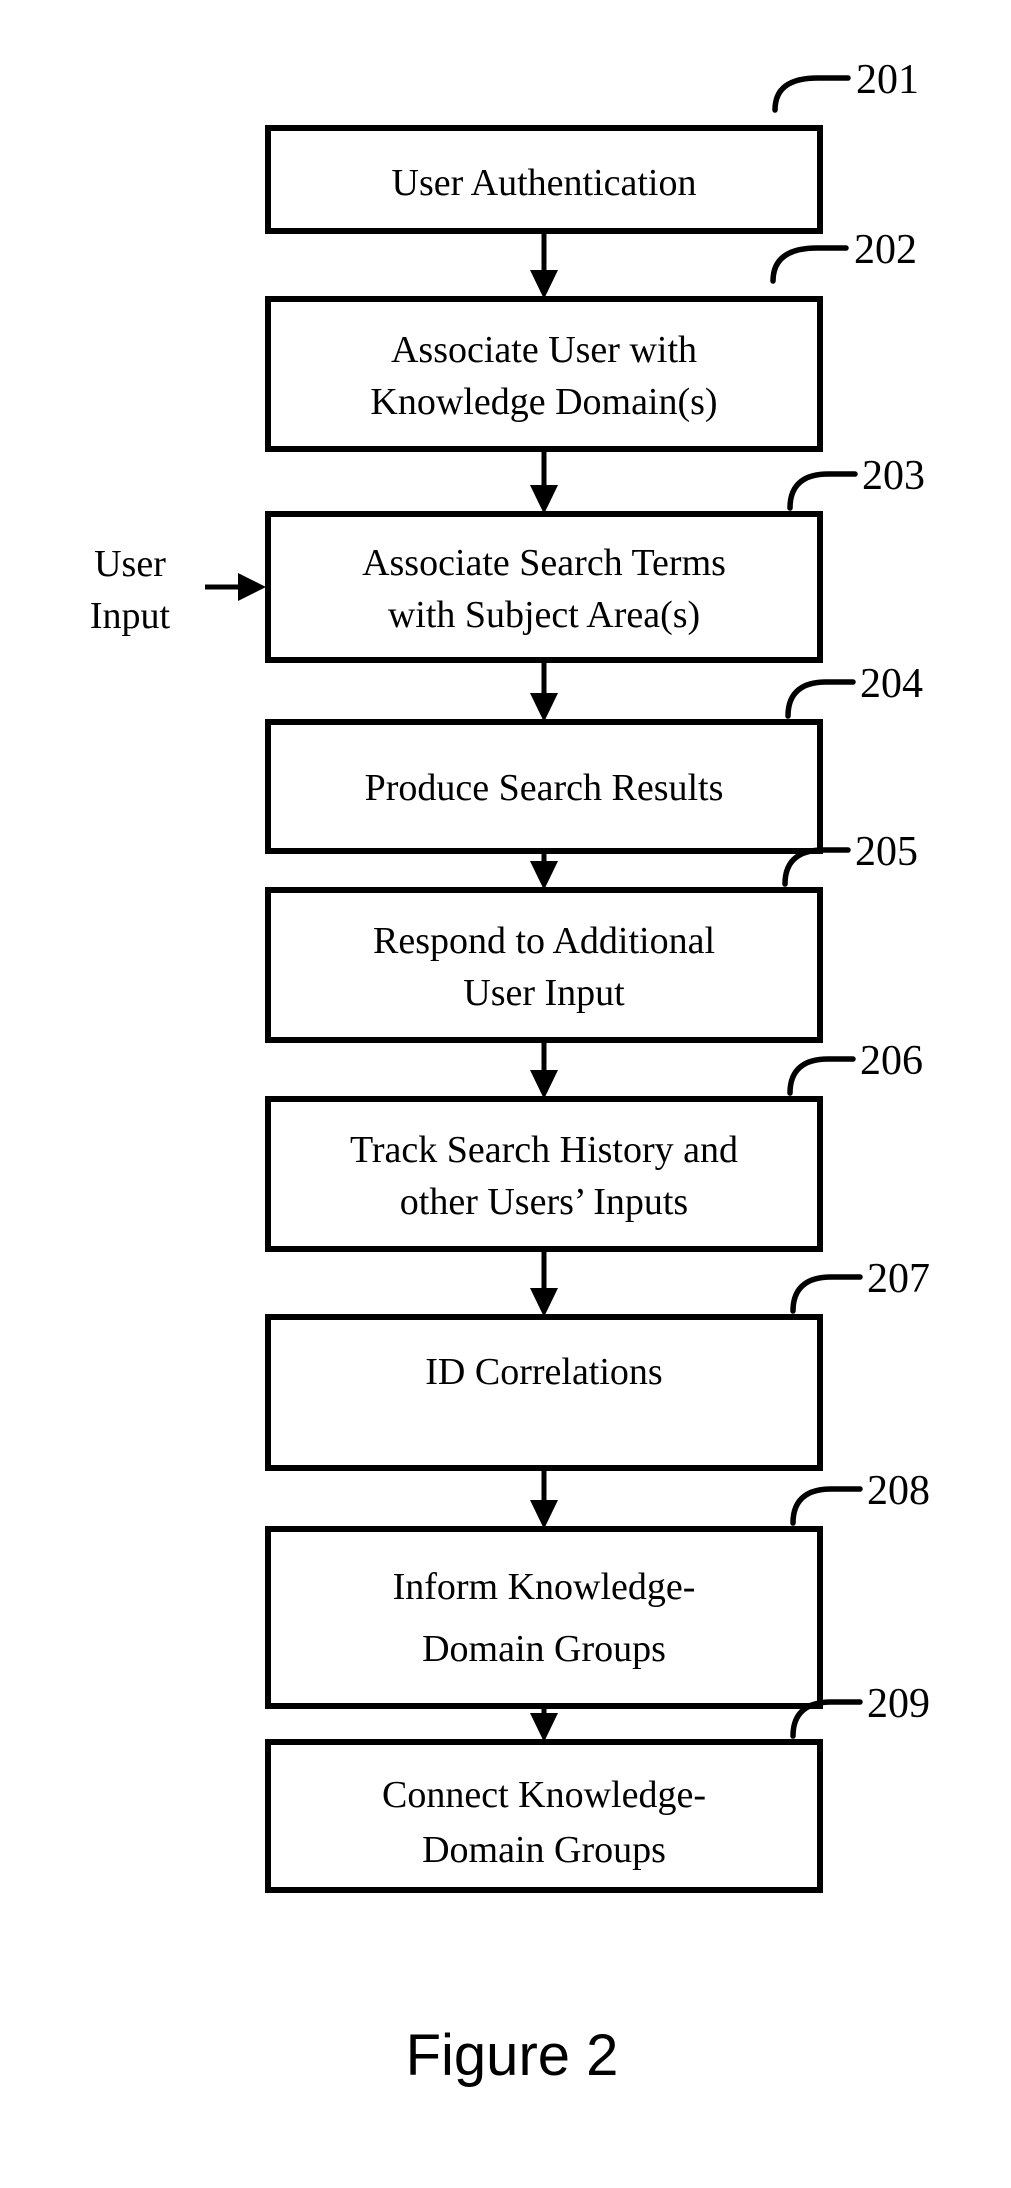 The image size is (1011, 2188). I want to click on flow-node-207: ID Correlations, so click(544, 1392).